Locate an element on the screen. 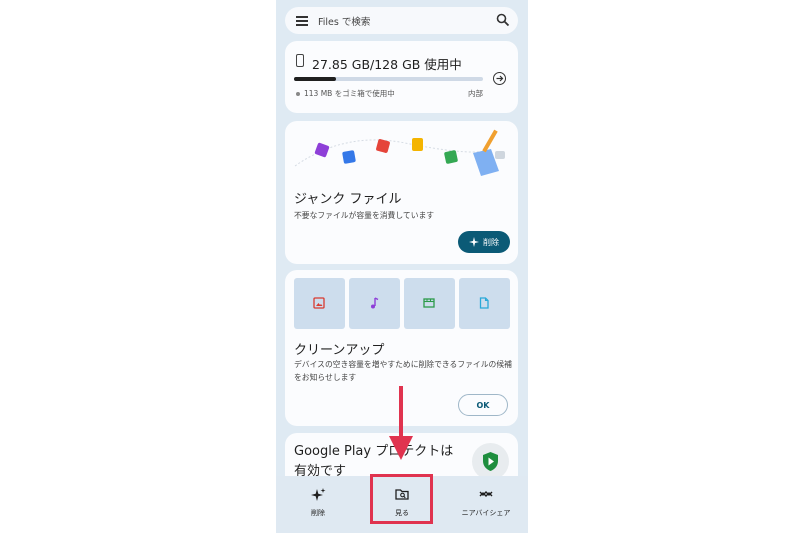 This screenshot has width=800, height=533. nav-label-clean: 削除 is located at coordinates (318, 513).